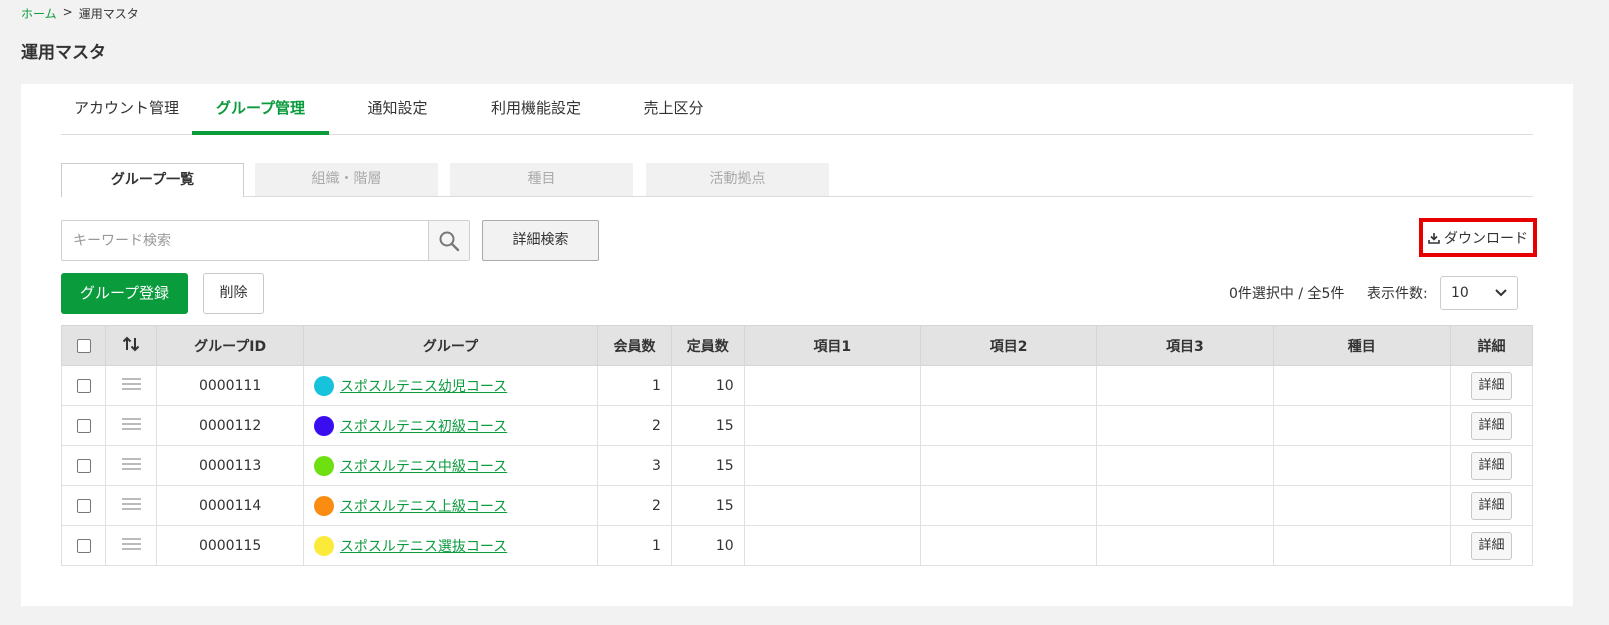 The width and height of the screenshot is (1609, 625). Describe the element at coordinates (1397, 294) in the screenshot. I see `per-page-label: 表示件数:` at that location.